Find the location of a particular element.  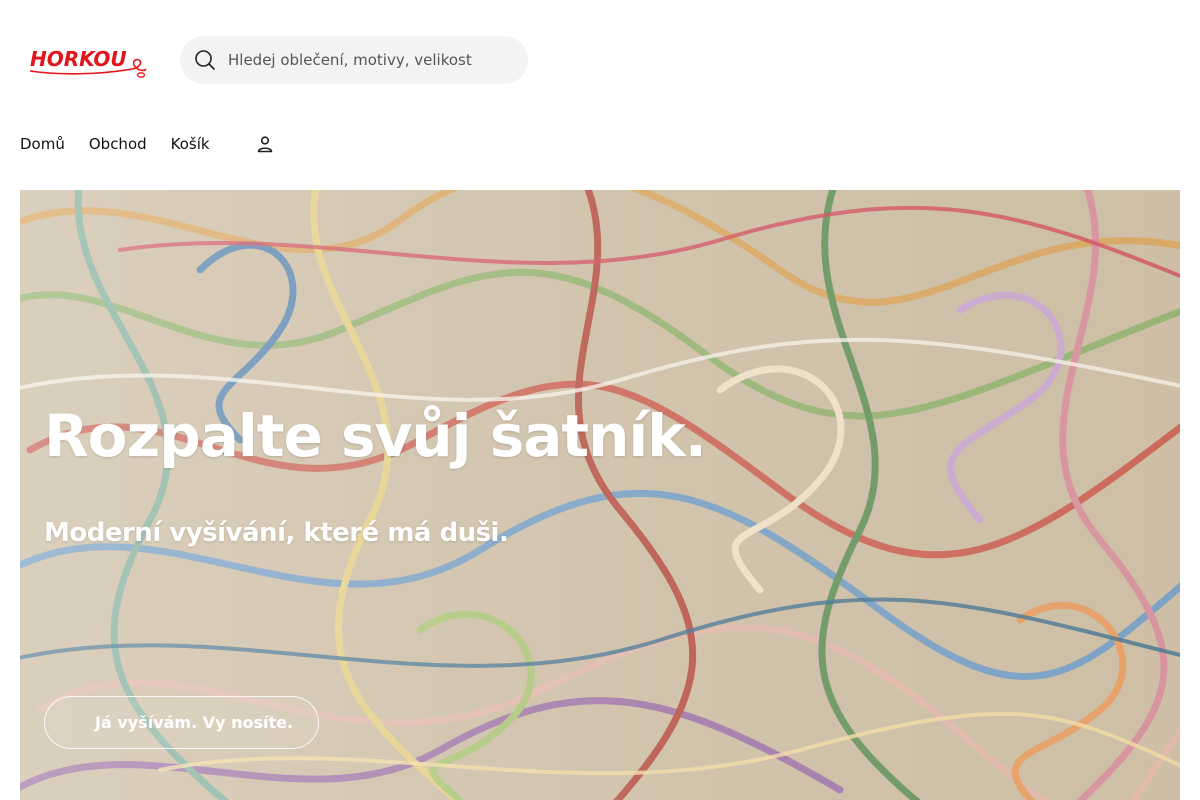

user-icon is located at coordinates (265, 144).